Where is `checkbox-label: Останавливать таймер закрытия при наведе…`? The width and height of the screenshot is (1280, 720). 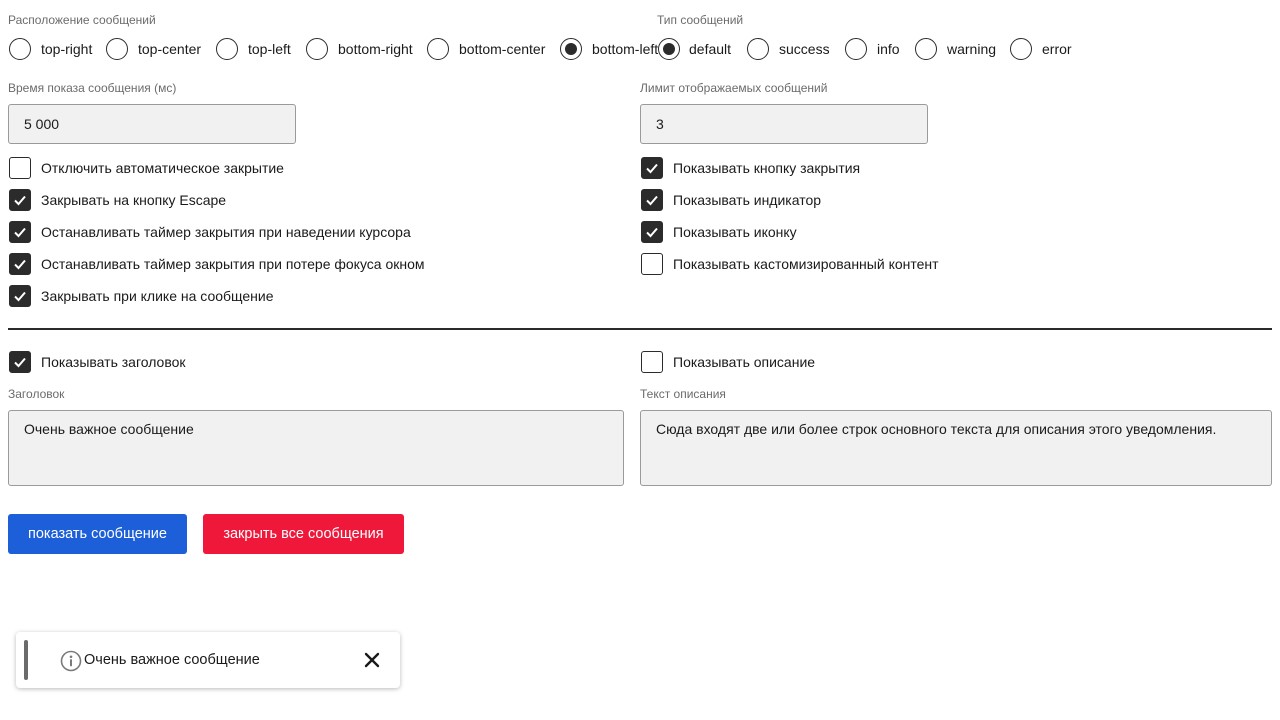 checkbox-label: Останавливать таймер закрытия при наведе… is located at coordinates (226, 232).